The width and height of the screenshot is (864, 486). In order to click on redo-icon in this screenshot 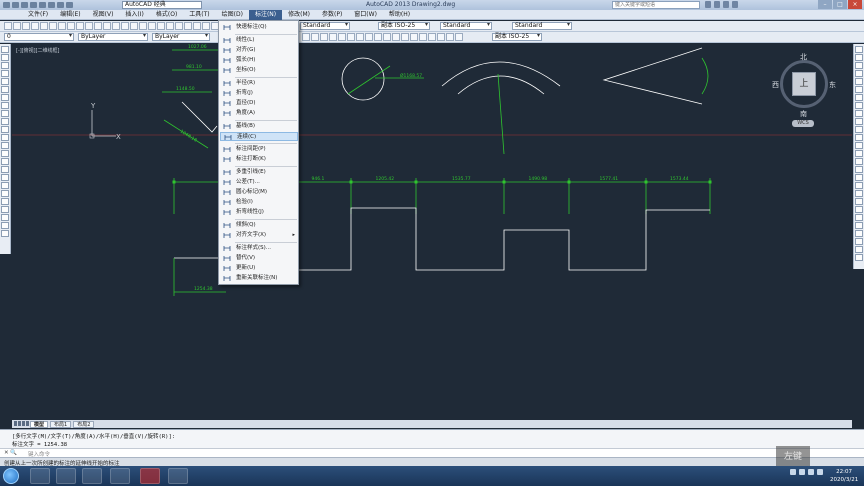, I will do `click(69, 5)`.